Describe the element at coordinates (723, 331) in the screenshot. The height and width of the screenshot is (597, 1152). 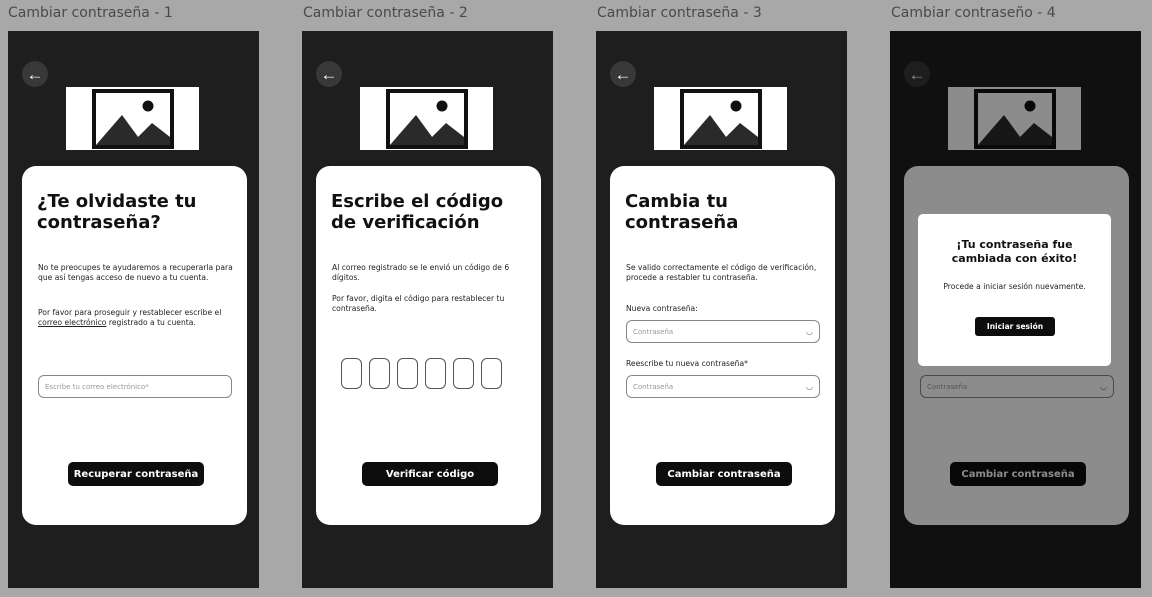
I see `new-password-input: Contraseña ◡` at that location.